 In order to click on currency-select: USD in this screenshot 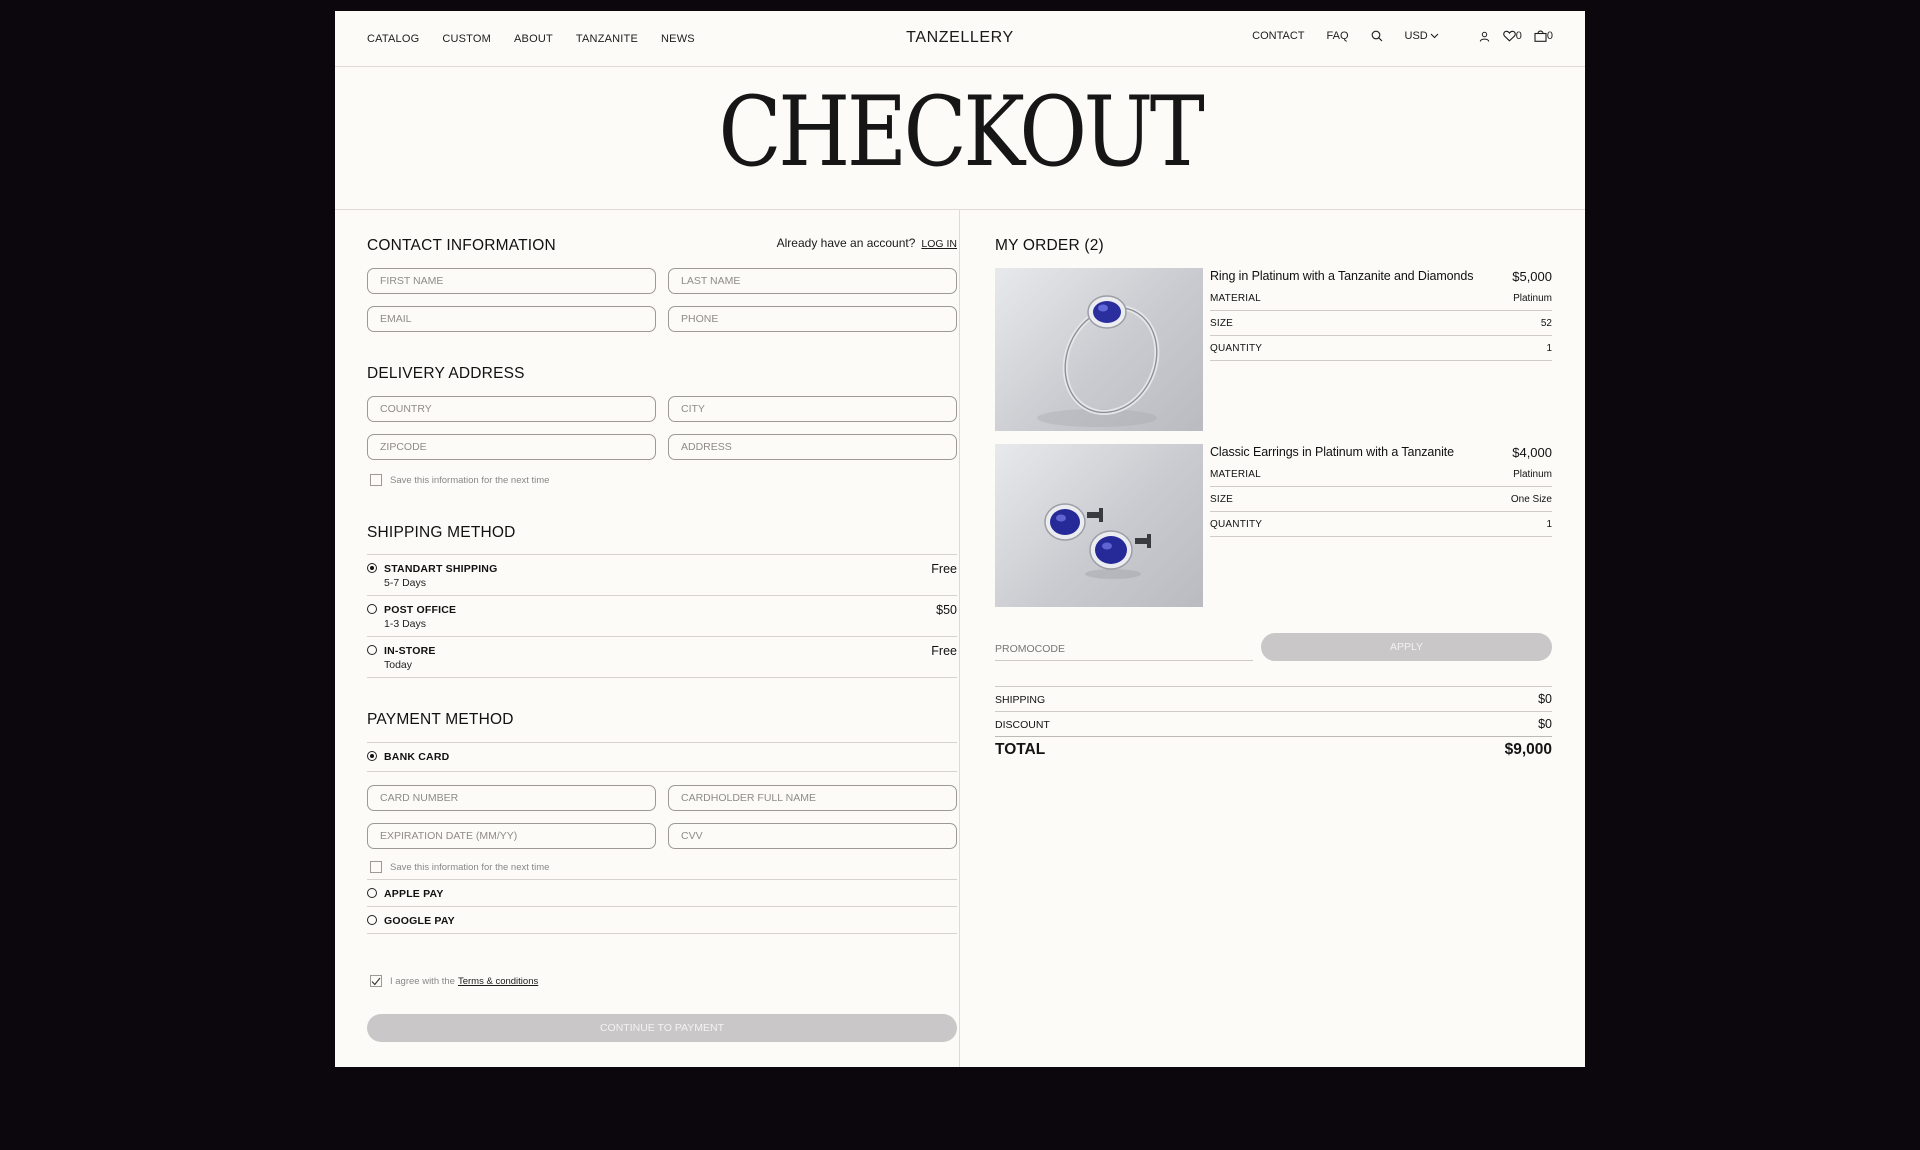, I will do `click(1422, 36)`.